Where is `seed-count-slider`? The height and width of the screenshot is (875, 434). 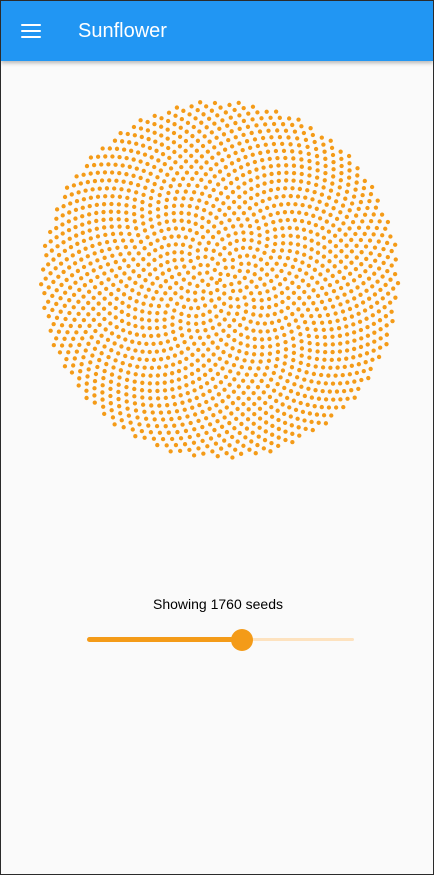 seed-count-slider is located at coordinates (220, 640).